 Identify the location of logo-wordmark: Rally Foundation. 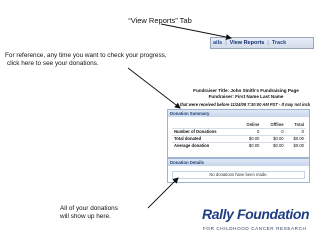
(256, 214).